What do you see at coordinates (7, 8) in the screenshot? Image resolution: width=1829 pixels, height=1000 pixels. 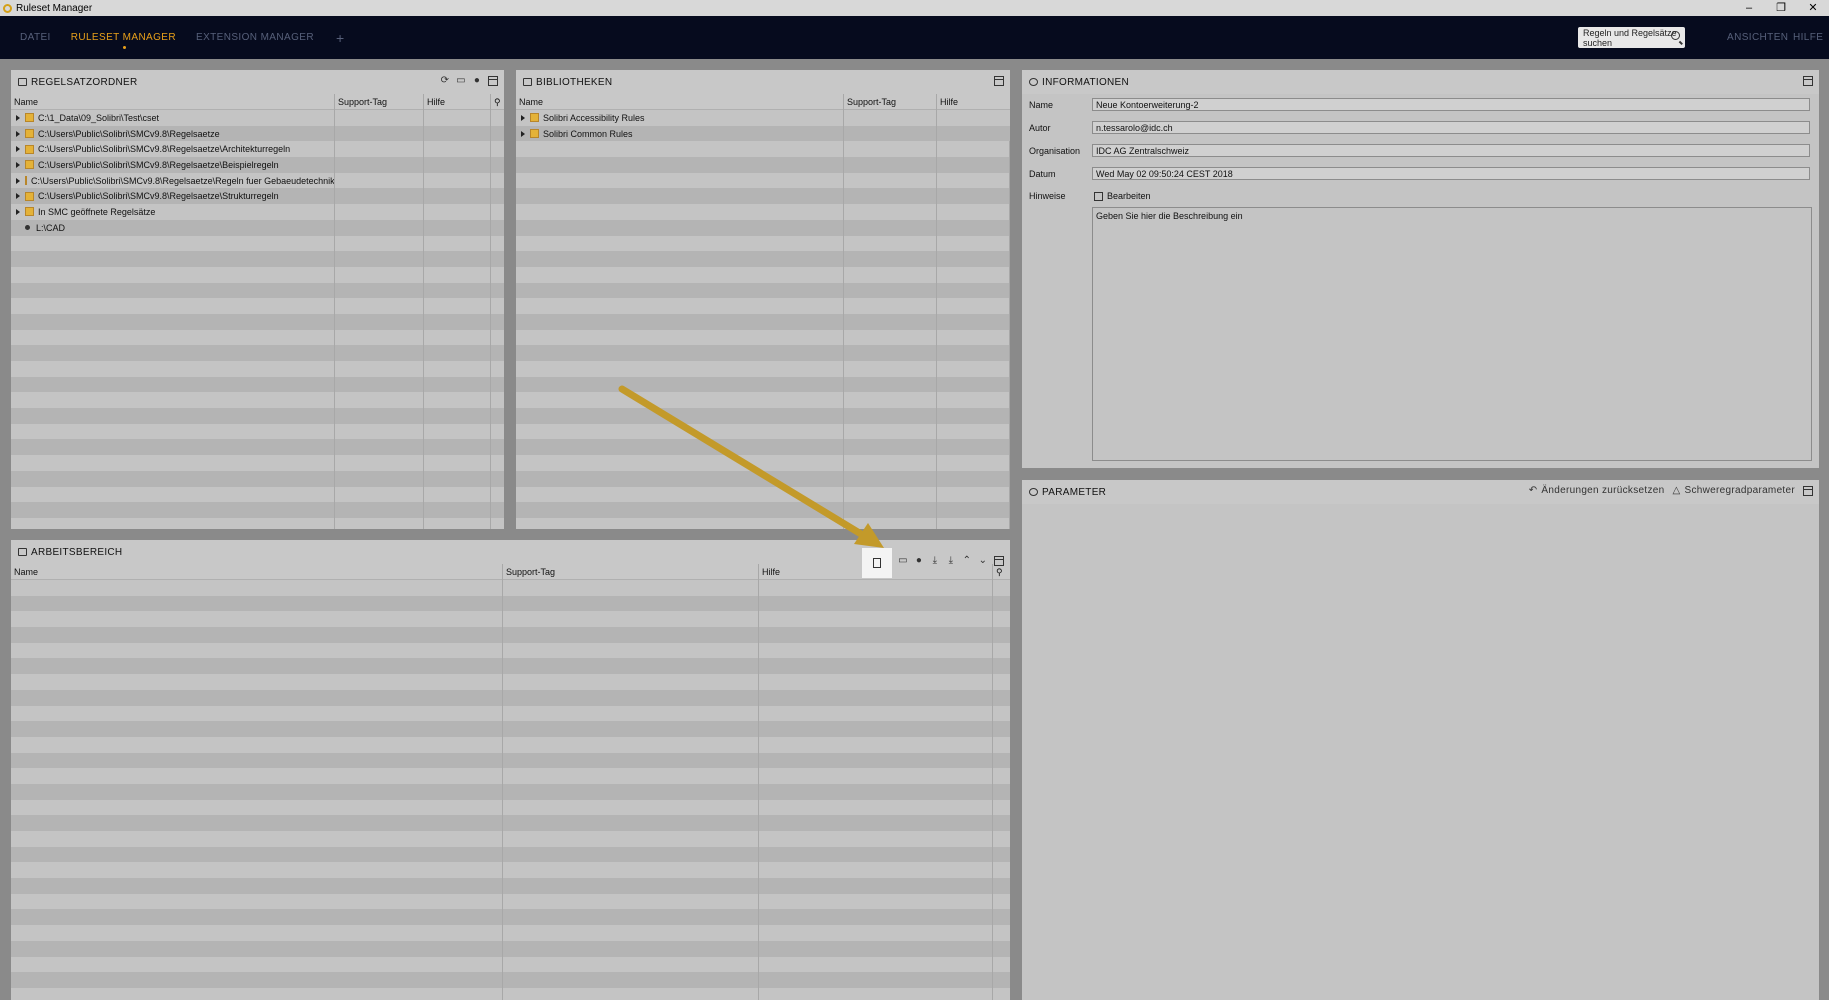 I see `app-logo-icon` at bounding box center [7, 8].